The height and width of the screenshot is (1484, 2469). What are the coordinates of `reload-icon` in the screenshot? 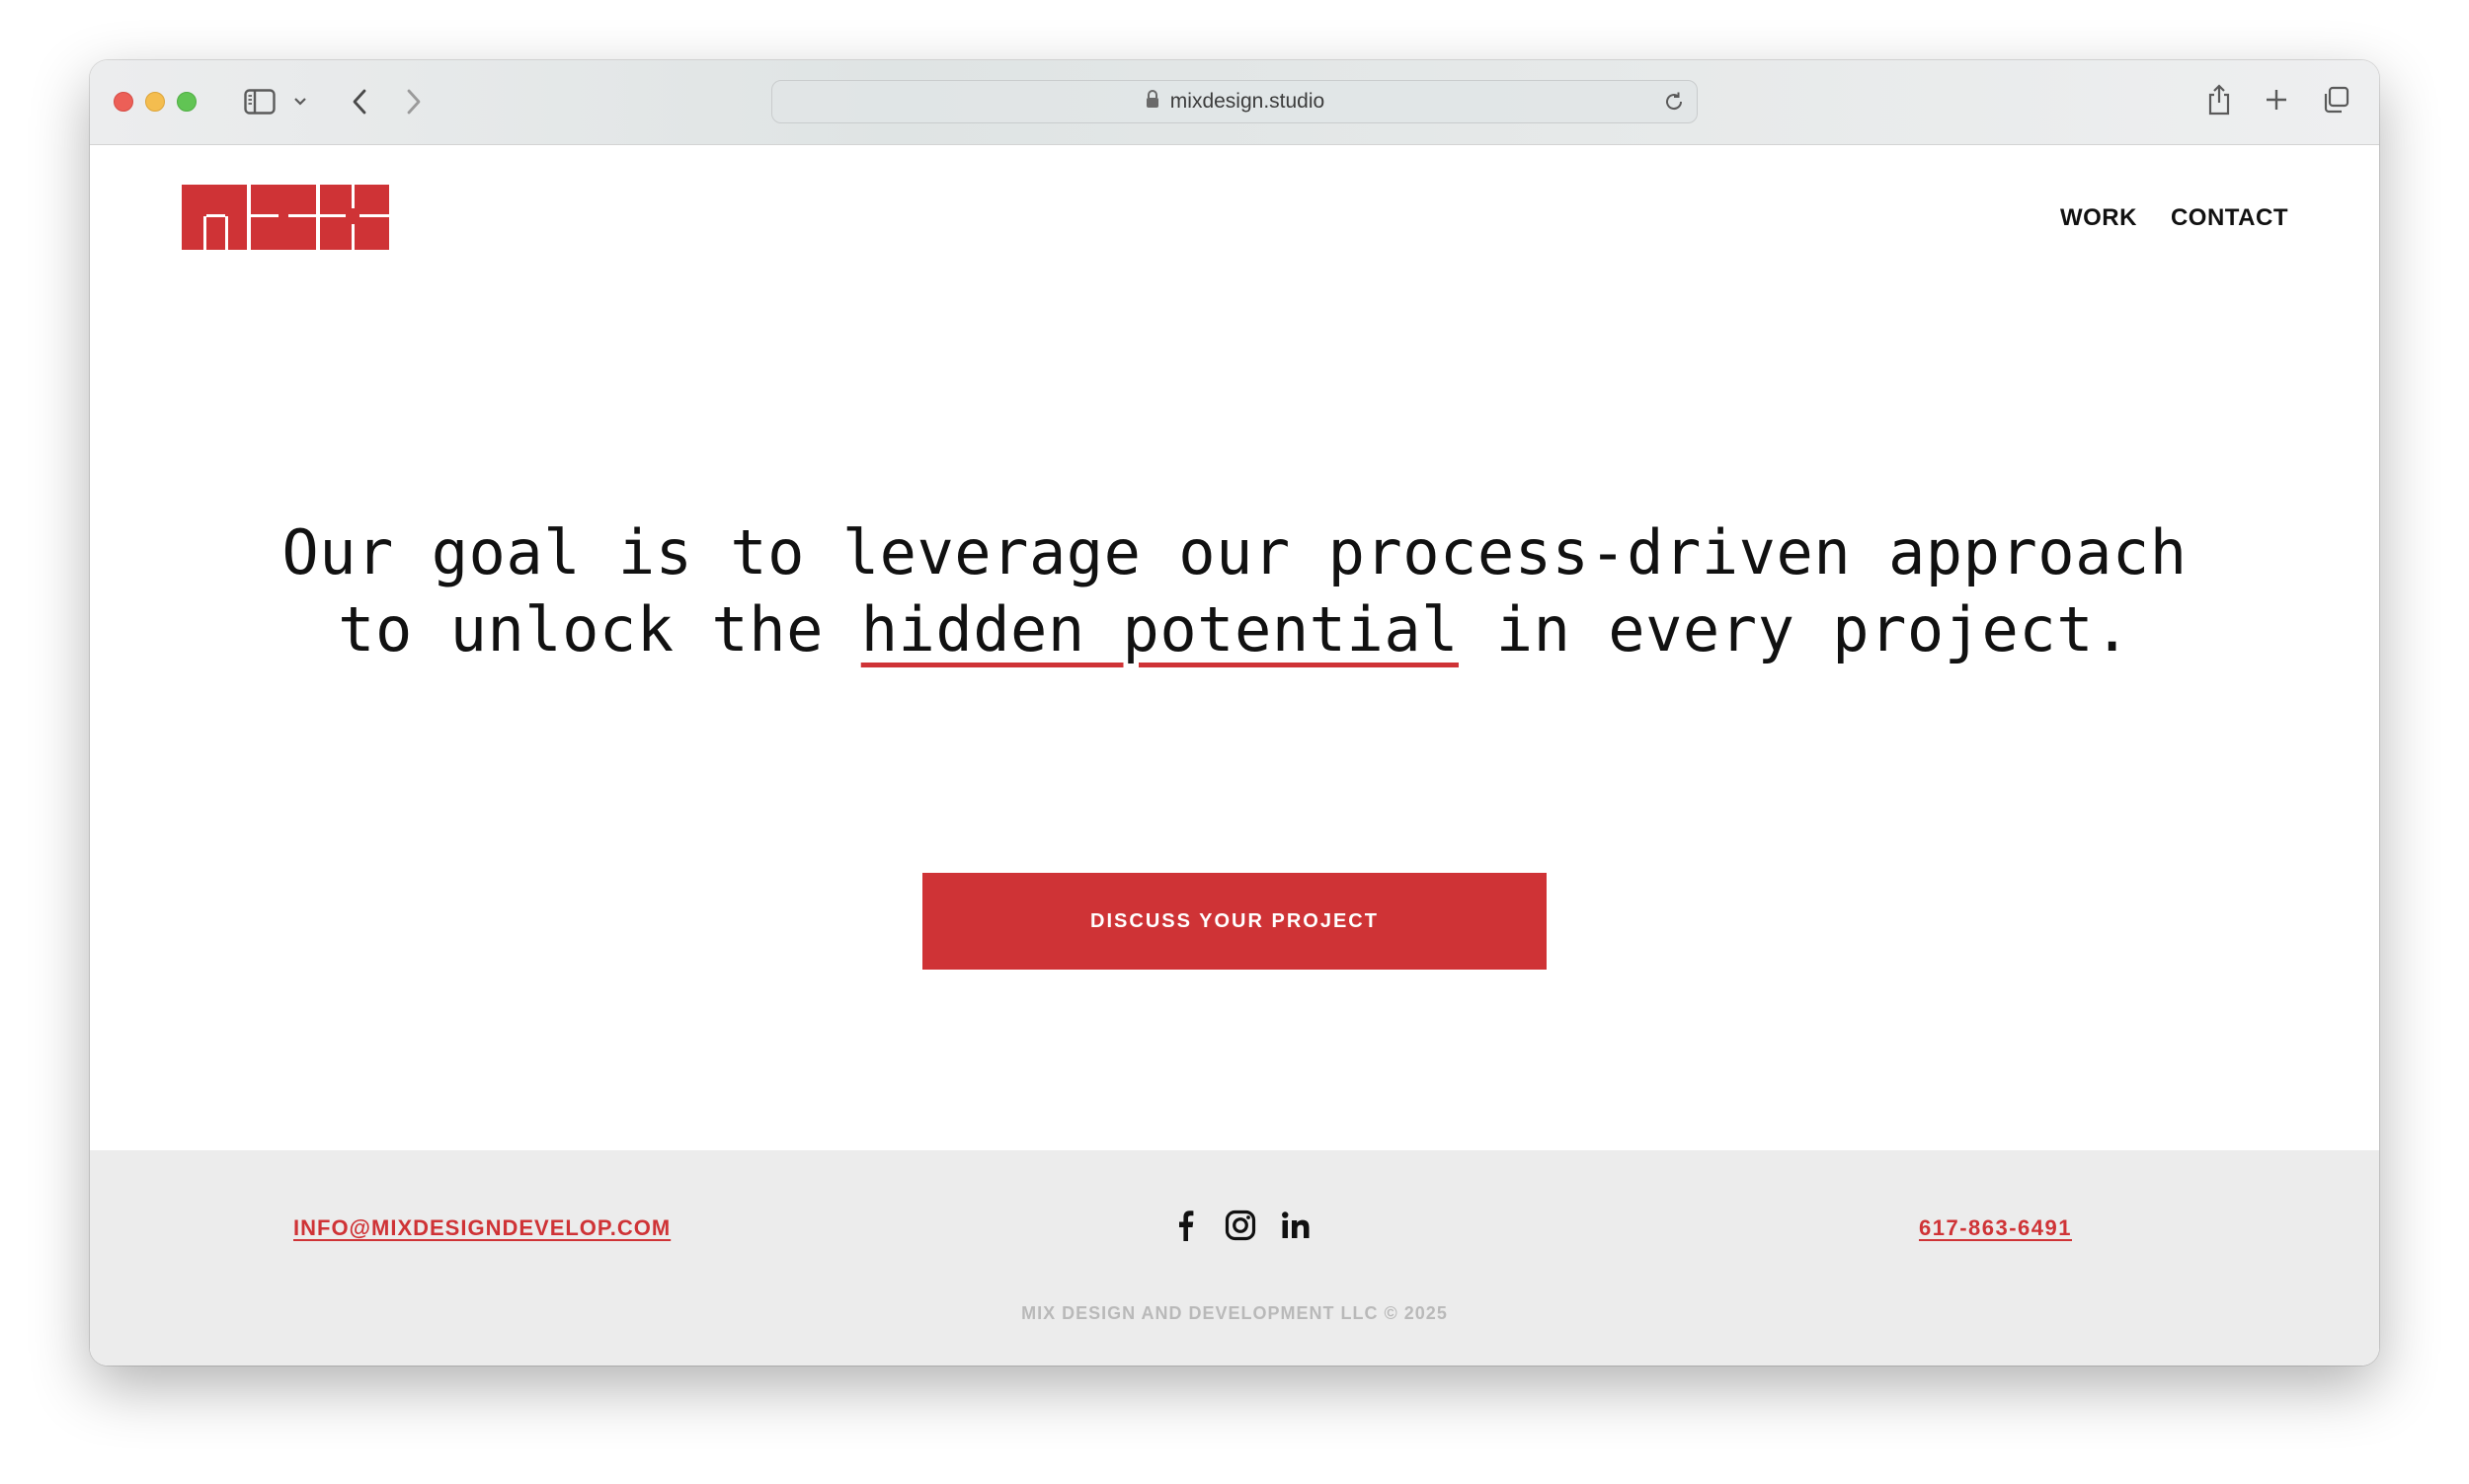 It's located at (1674, 102).